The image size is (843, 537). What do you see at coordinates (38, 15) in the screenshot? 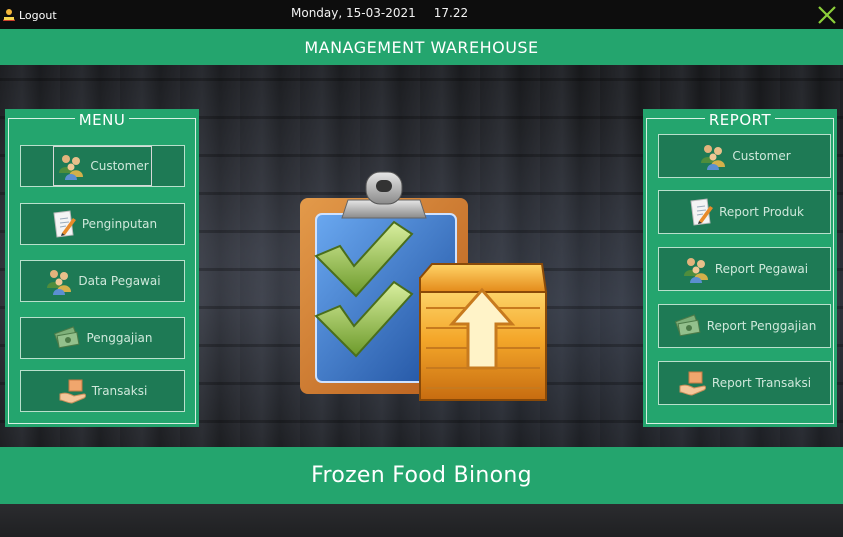
I see `logout-label: Logout` at bounding box center [38, 15].